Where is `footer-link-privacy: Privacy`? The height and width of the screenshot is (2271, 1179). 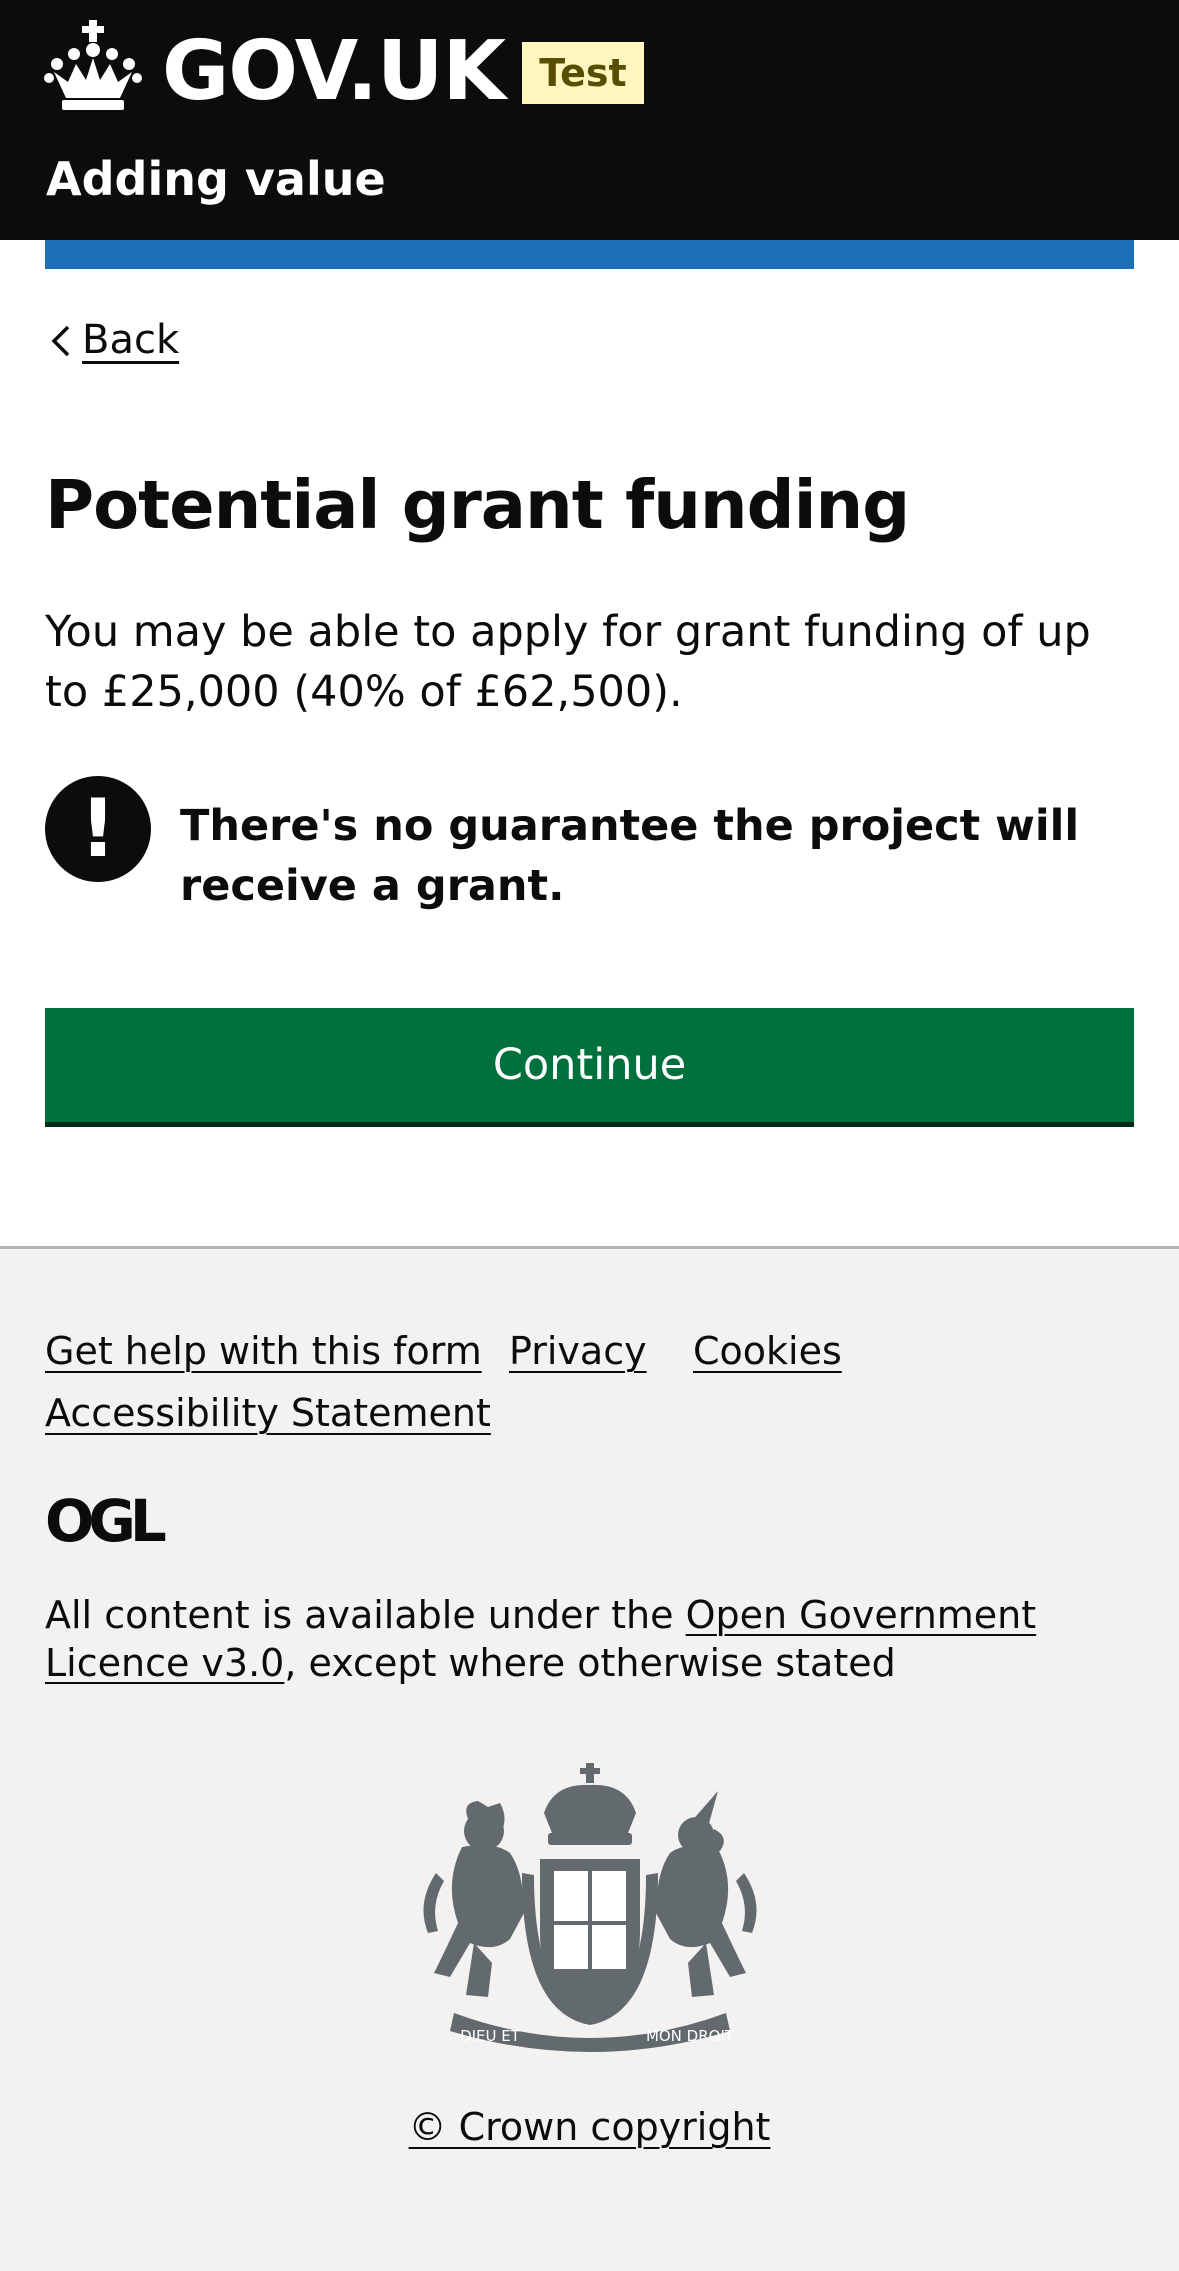
footer-link-privacy: Privacy is located at coordinates (578, 1351).